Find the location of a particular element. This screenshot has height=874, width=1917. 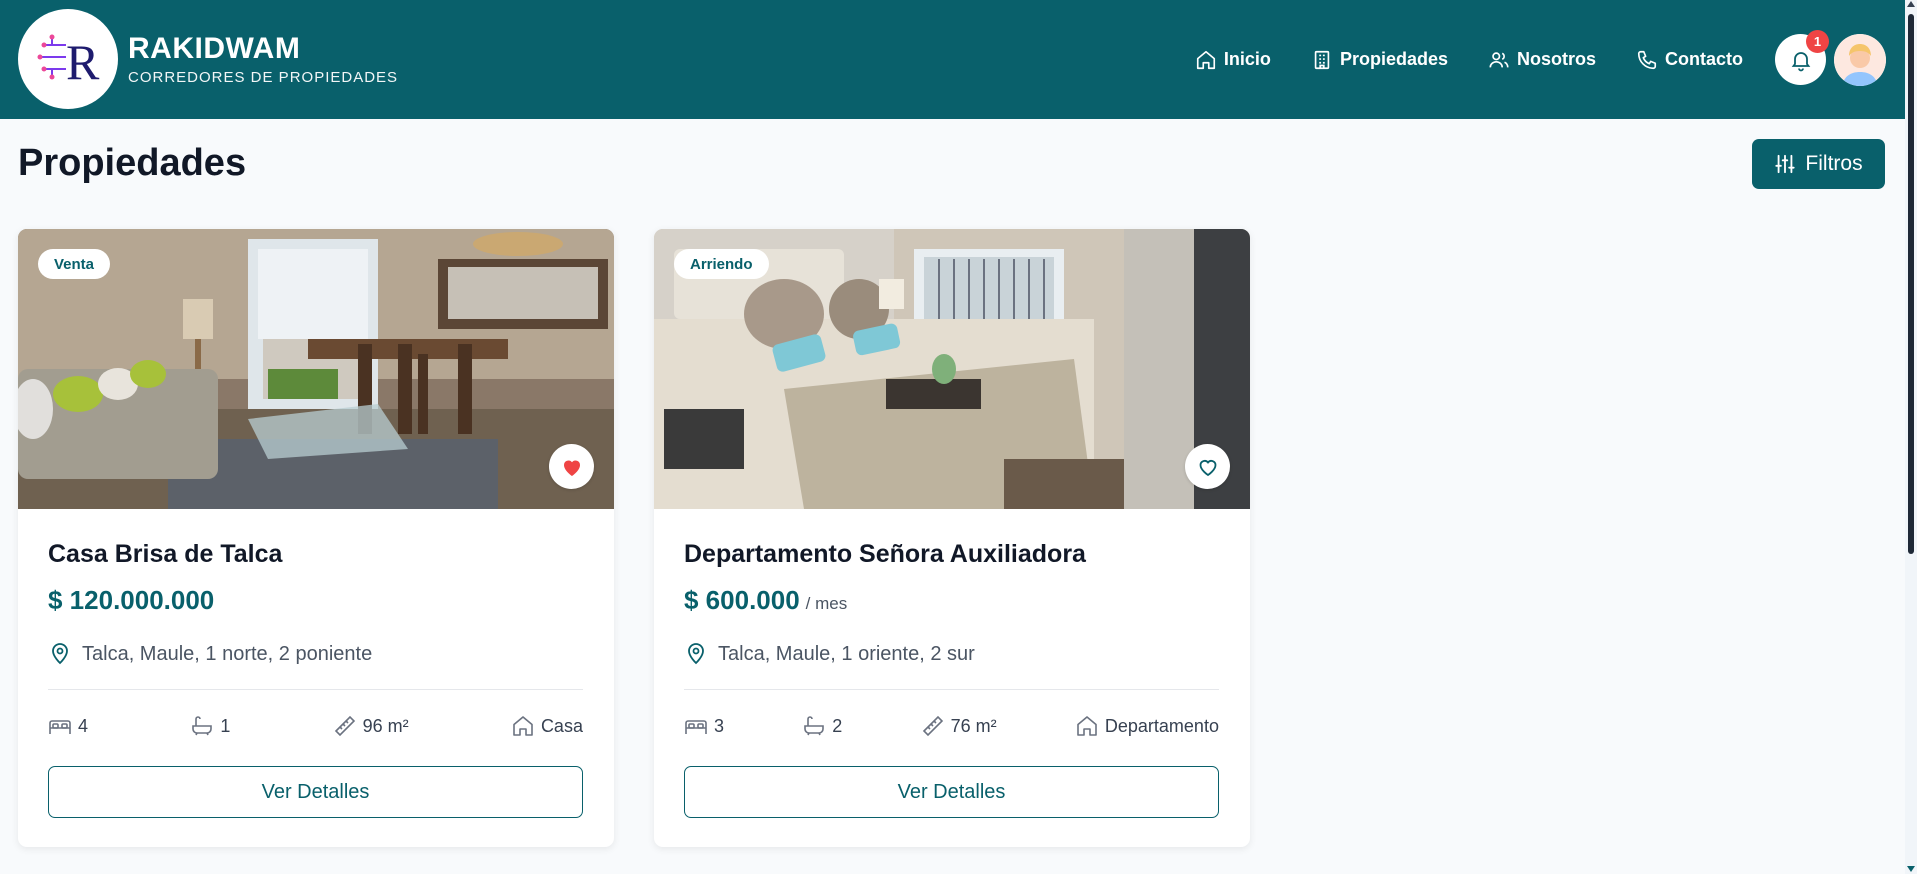

nav-item-nosotros: Nosotros is located at coordinates (1542, 60).